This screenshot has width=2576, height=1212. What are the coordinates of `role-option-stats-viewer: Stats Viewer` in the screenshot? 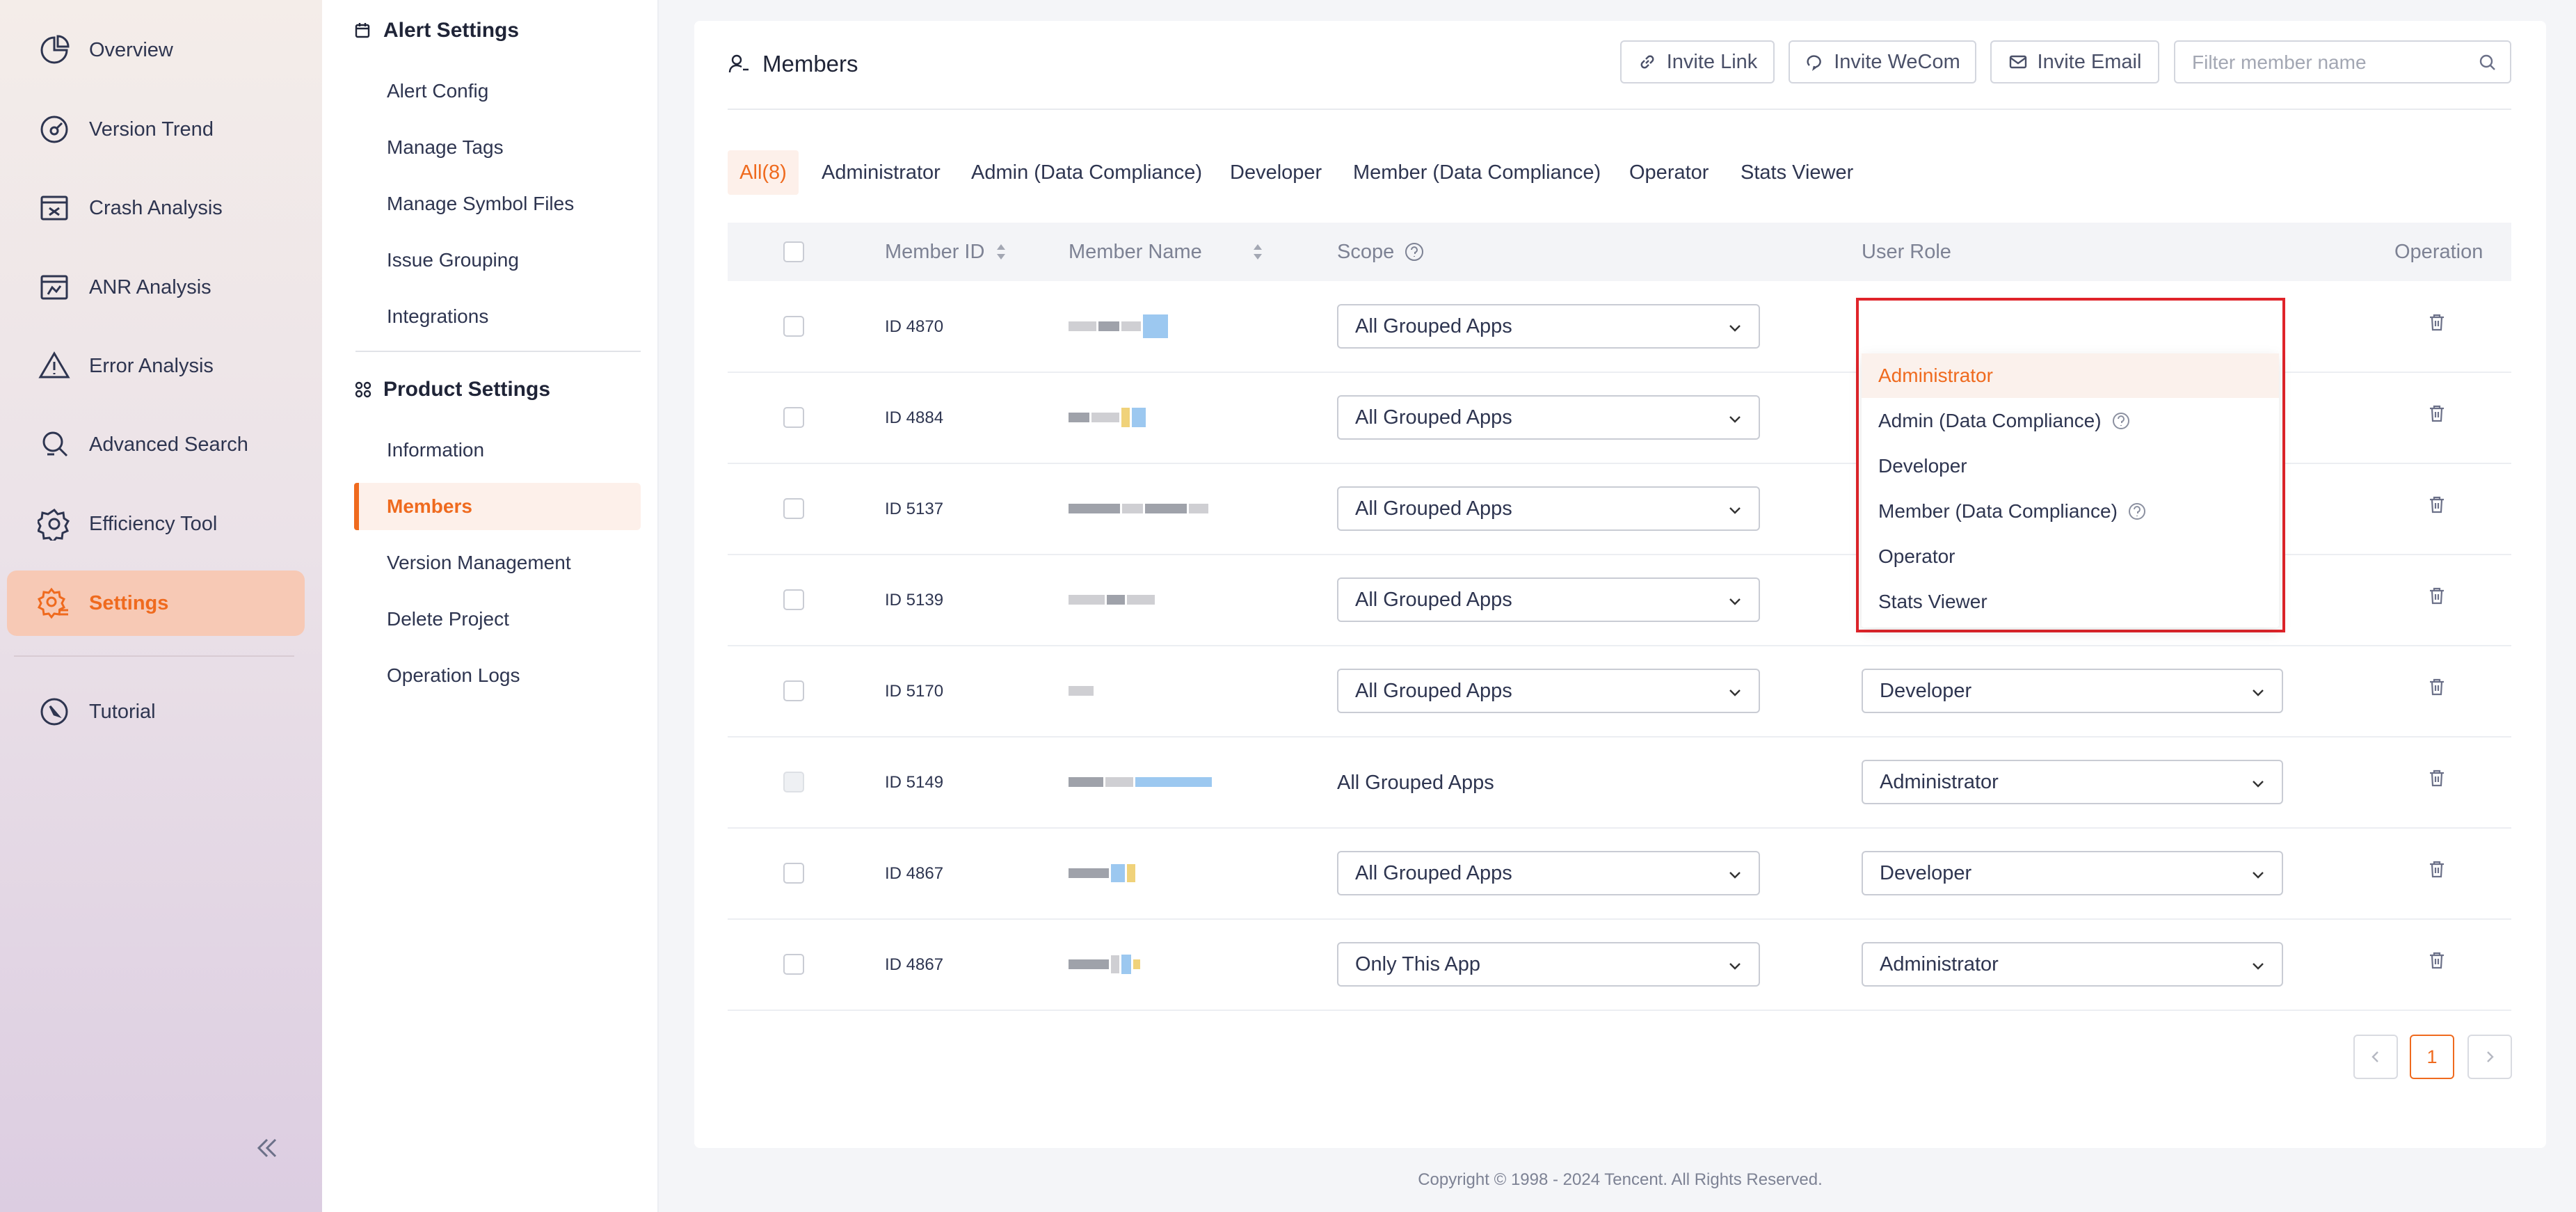 It's located at (2070, 602).